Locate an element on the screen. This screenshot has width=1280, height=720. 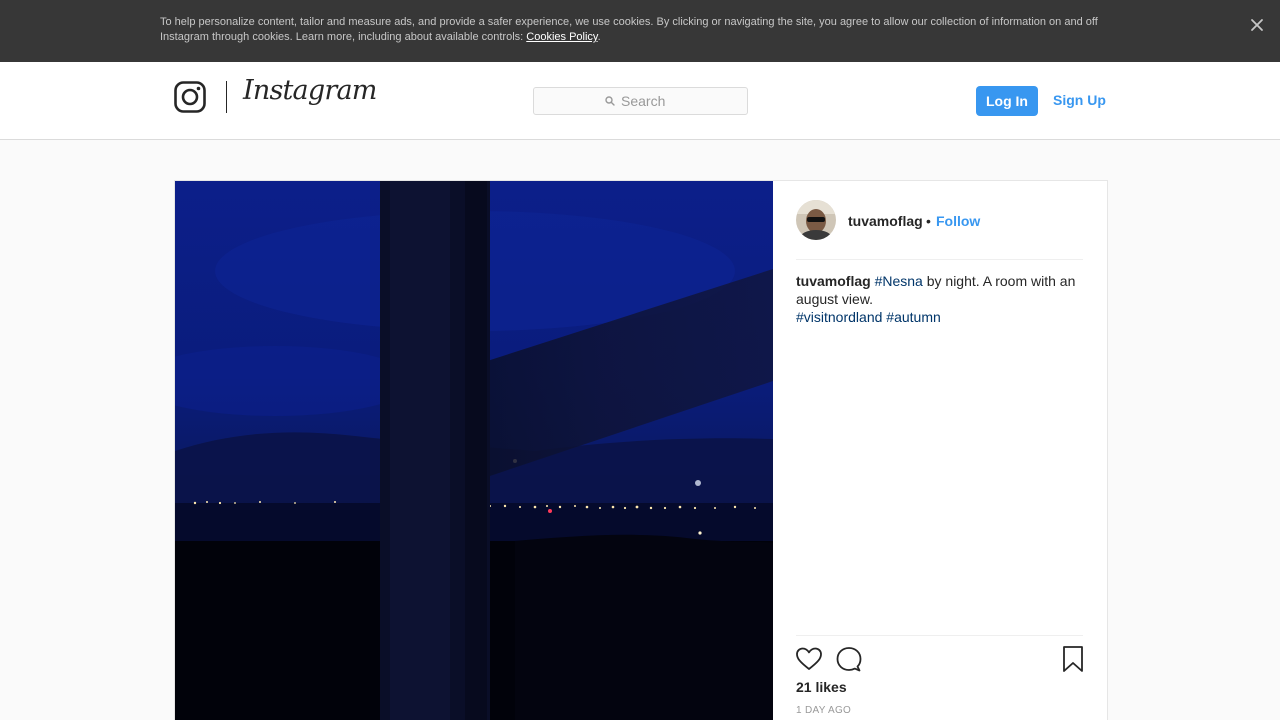
search-input: Search is located at coordinates (640, 101).